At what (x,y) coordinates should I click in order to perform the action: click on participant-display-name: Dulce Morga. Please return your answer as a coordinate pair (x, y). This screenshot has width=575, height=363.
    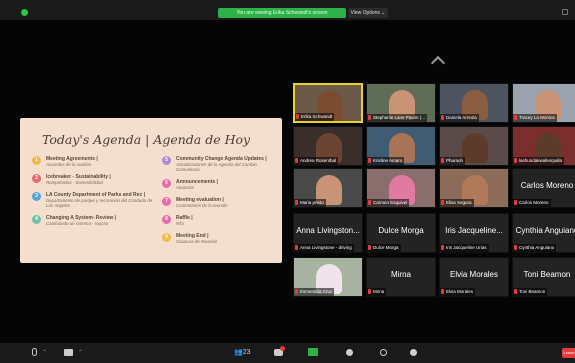
    Looking at the image, I should click on (401, 230).